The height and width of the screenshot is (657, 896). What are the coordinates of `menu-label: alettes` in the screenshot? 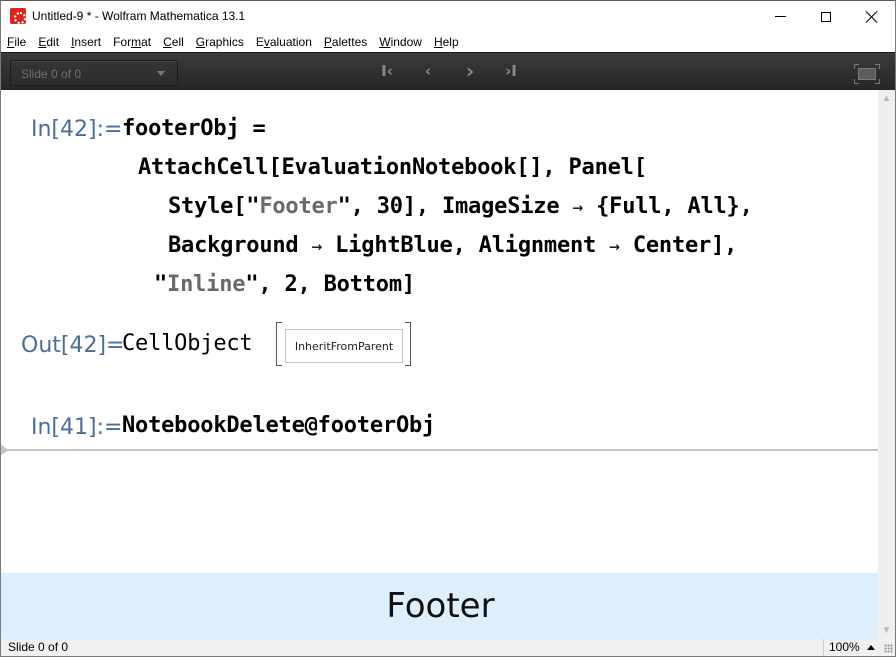 It's located at (349, 42).